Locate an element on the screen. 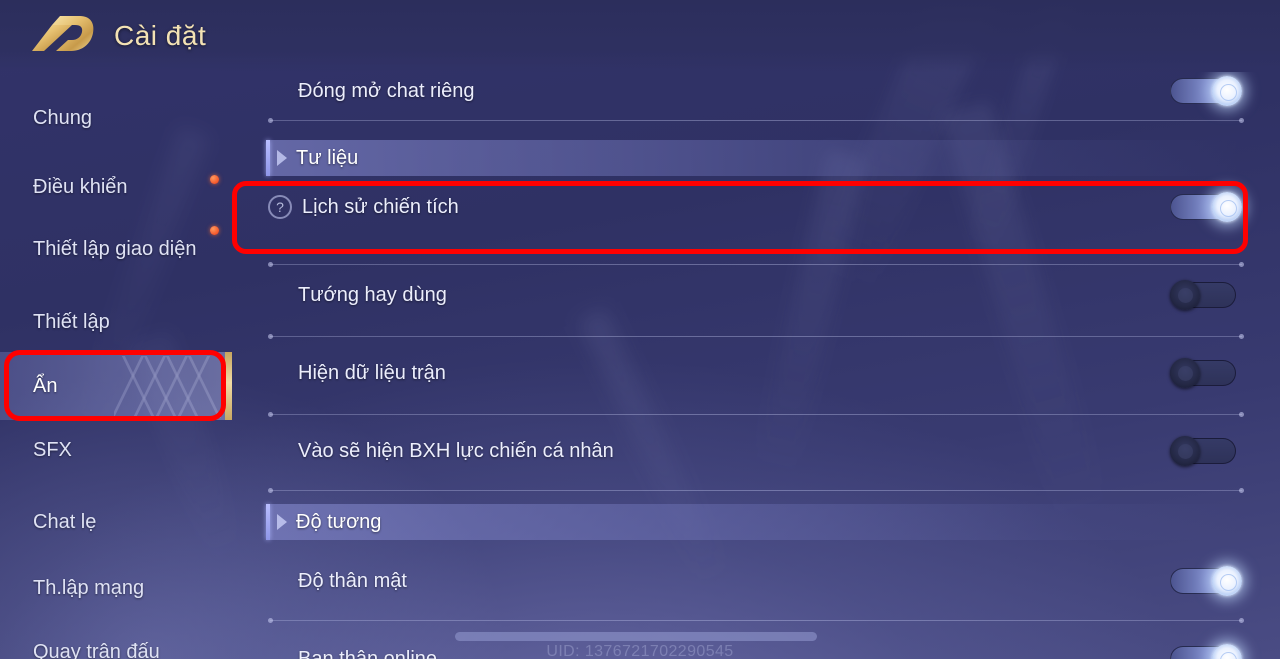  section-header: Độ tương is located at coordinates (753, 522).